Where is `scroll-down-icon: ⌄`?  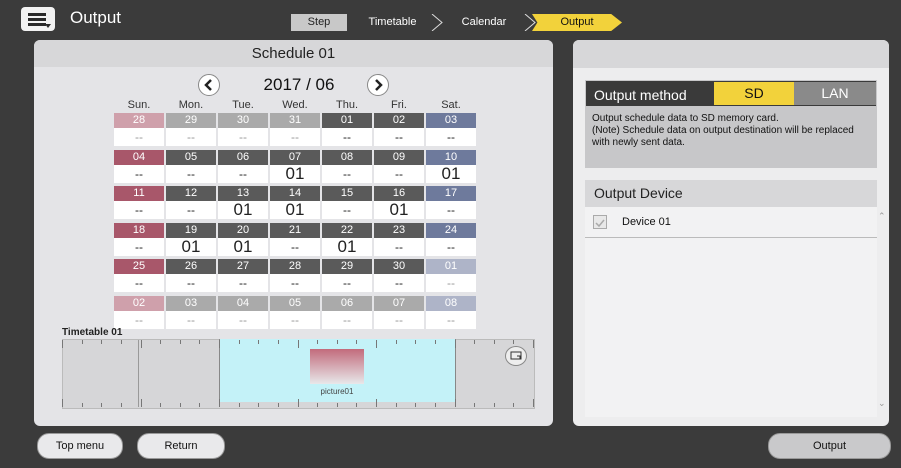
scroll-down-icon: ⌄ is located at coordinates (882, 403).